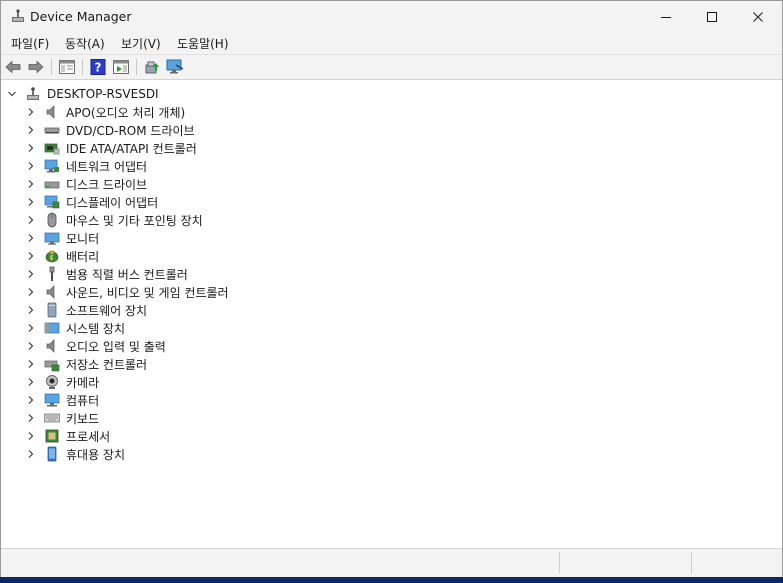  What do you see at coordinates (107, 310) in the screenshot?
I see `tree-item-label: 소프트웨어 장치` at bounding box center [107, 310].